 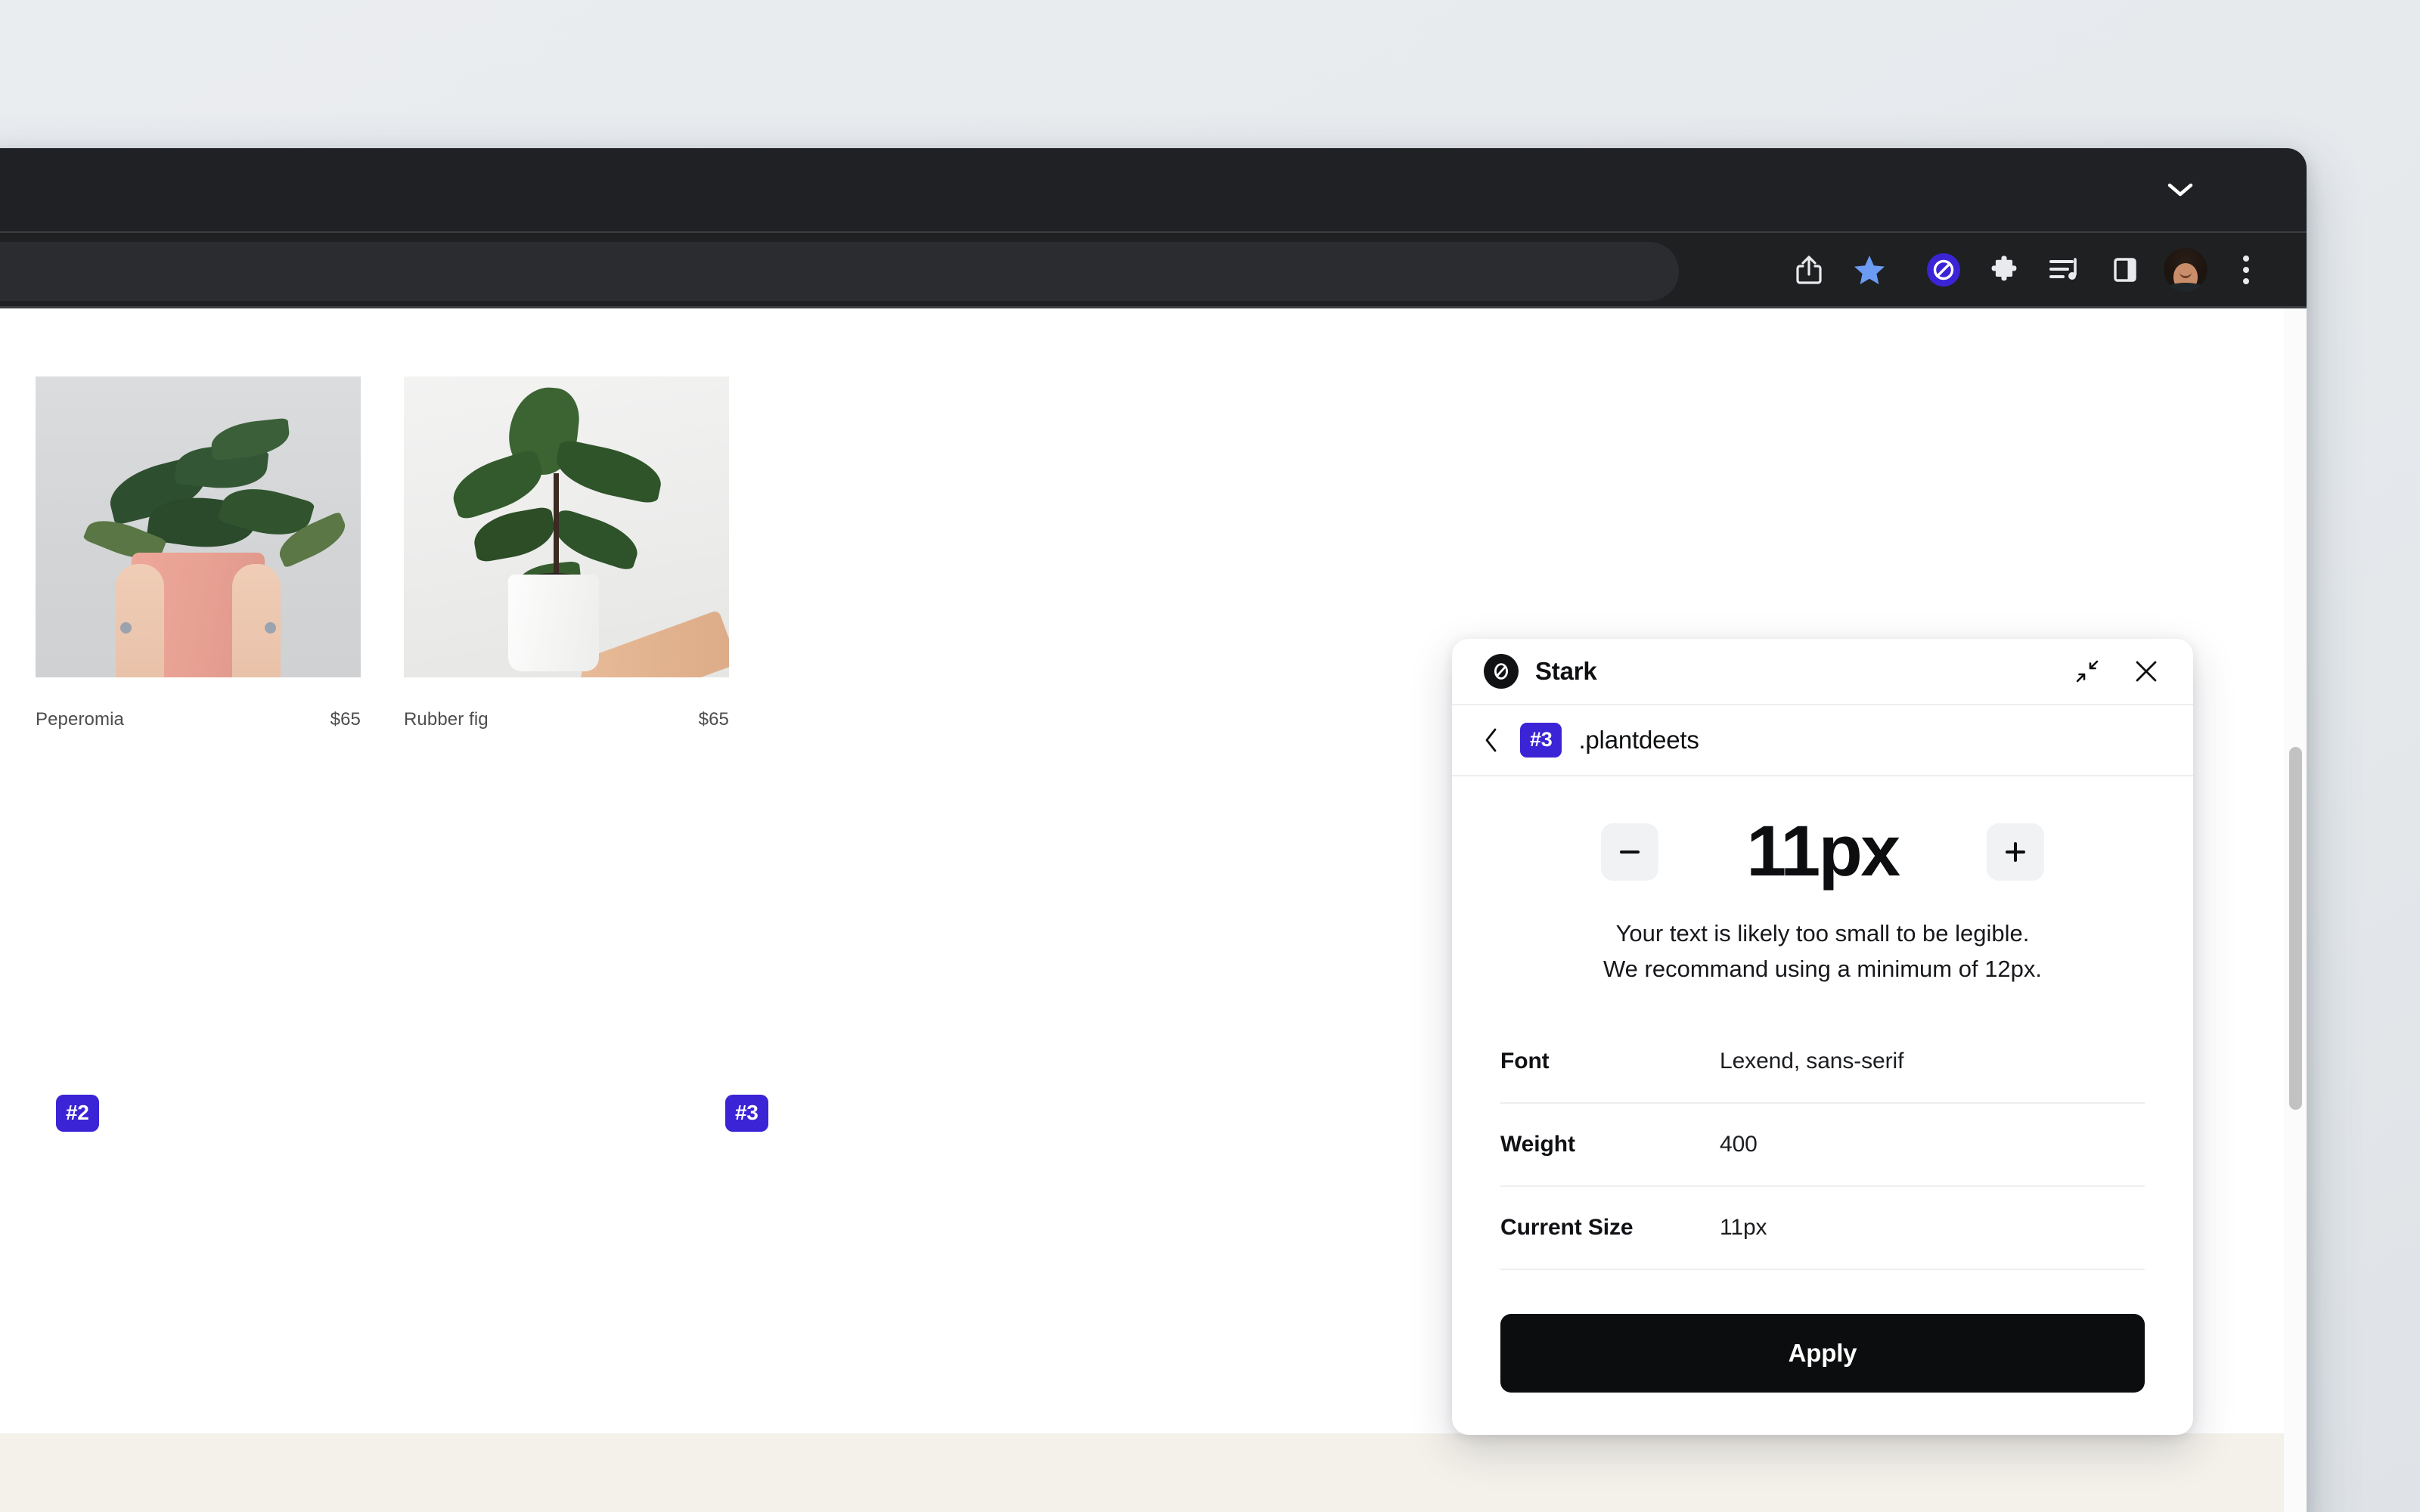 I want to click on font-size-stepper: 11px, so click(x=1823, y=852).